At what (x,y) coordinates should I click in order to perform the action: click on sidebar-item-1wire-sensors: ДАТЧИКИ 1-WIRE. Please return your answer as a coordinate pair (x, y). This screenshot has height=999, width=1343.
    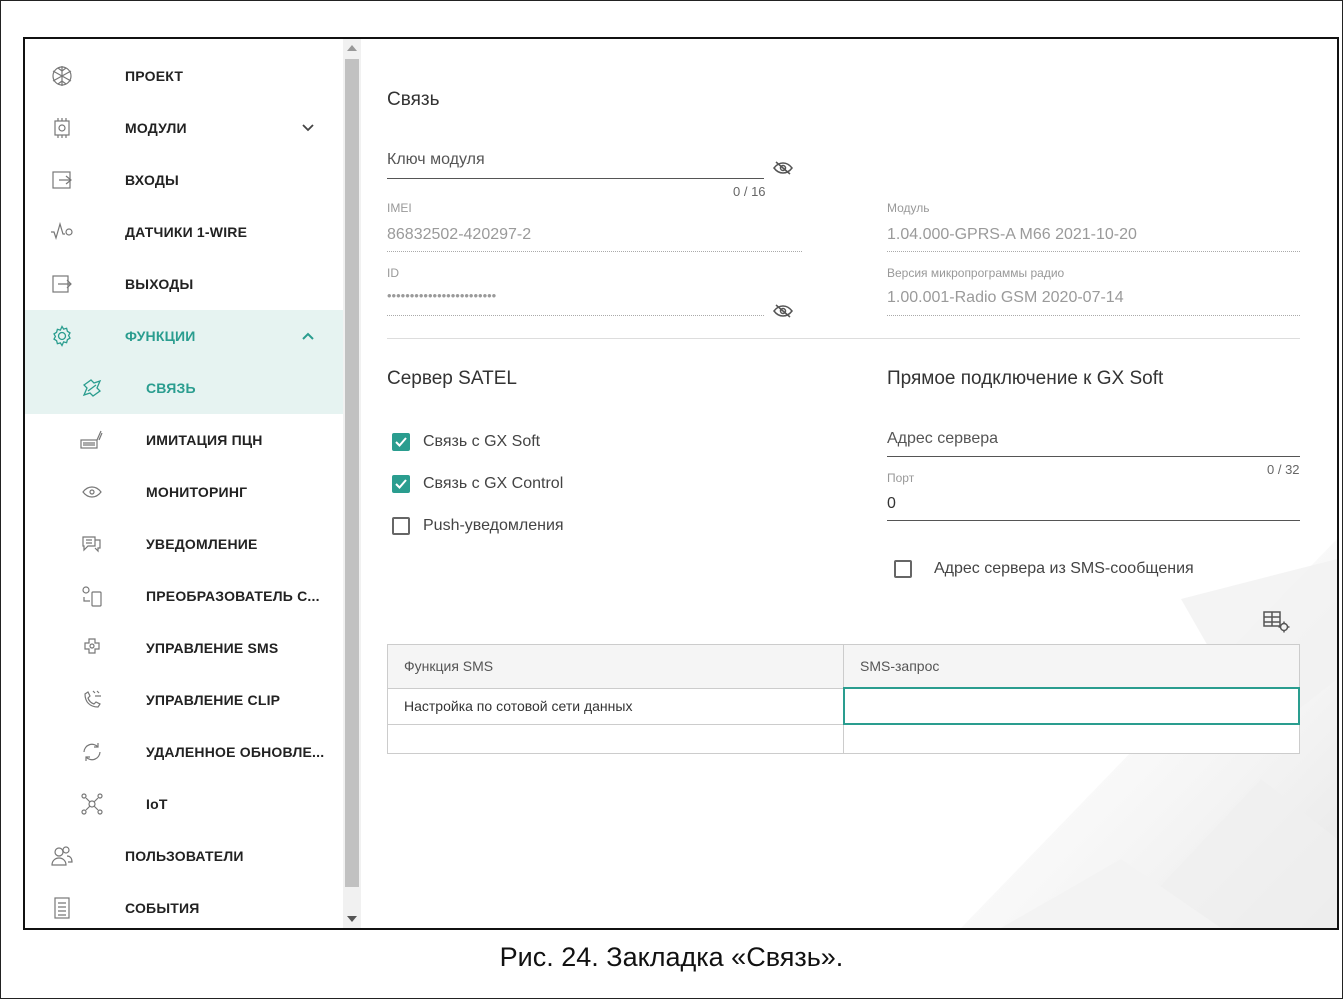
    Looking at the image, I should click on (184, 232).